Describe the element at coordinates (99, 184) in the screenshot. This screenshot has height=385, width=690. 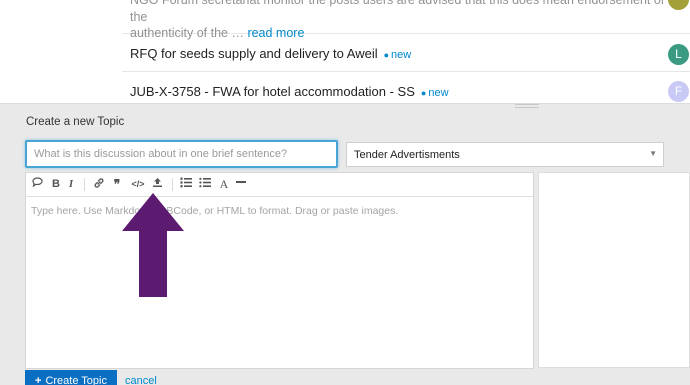
I see `link-icon` at that location.